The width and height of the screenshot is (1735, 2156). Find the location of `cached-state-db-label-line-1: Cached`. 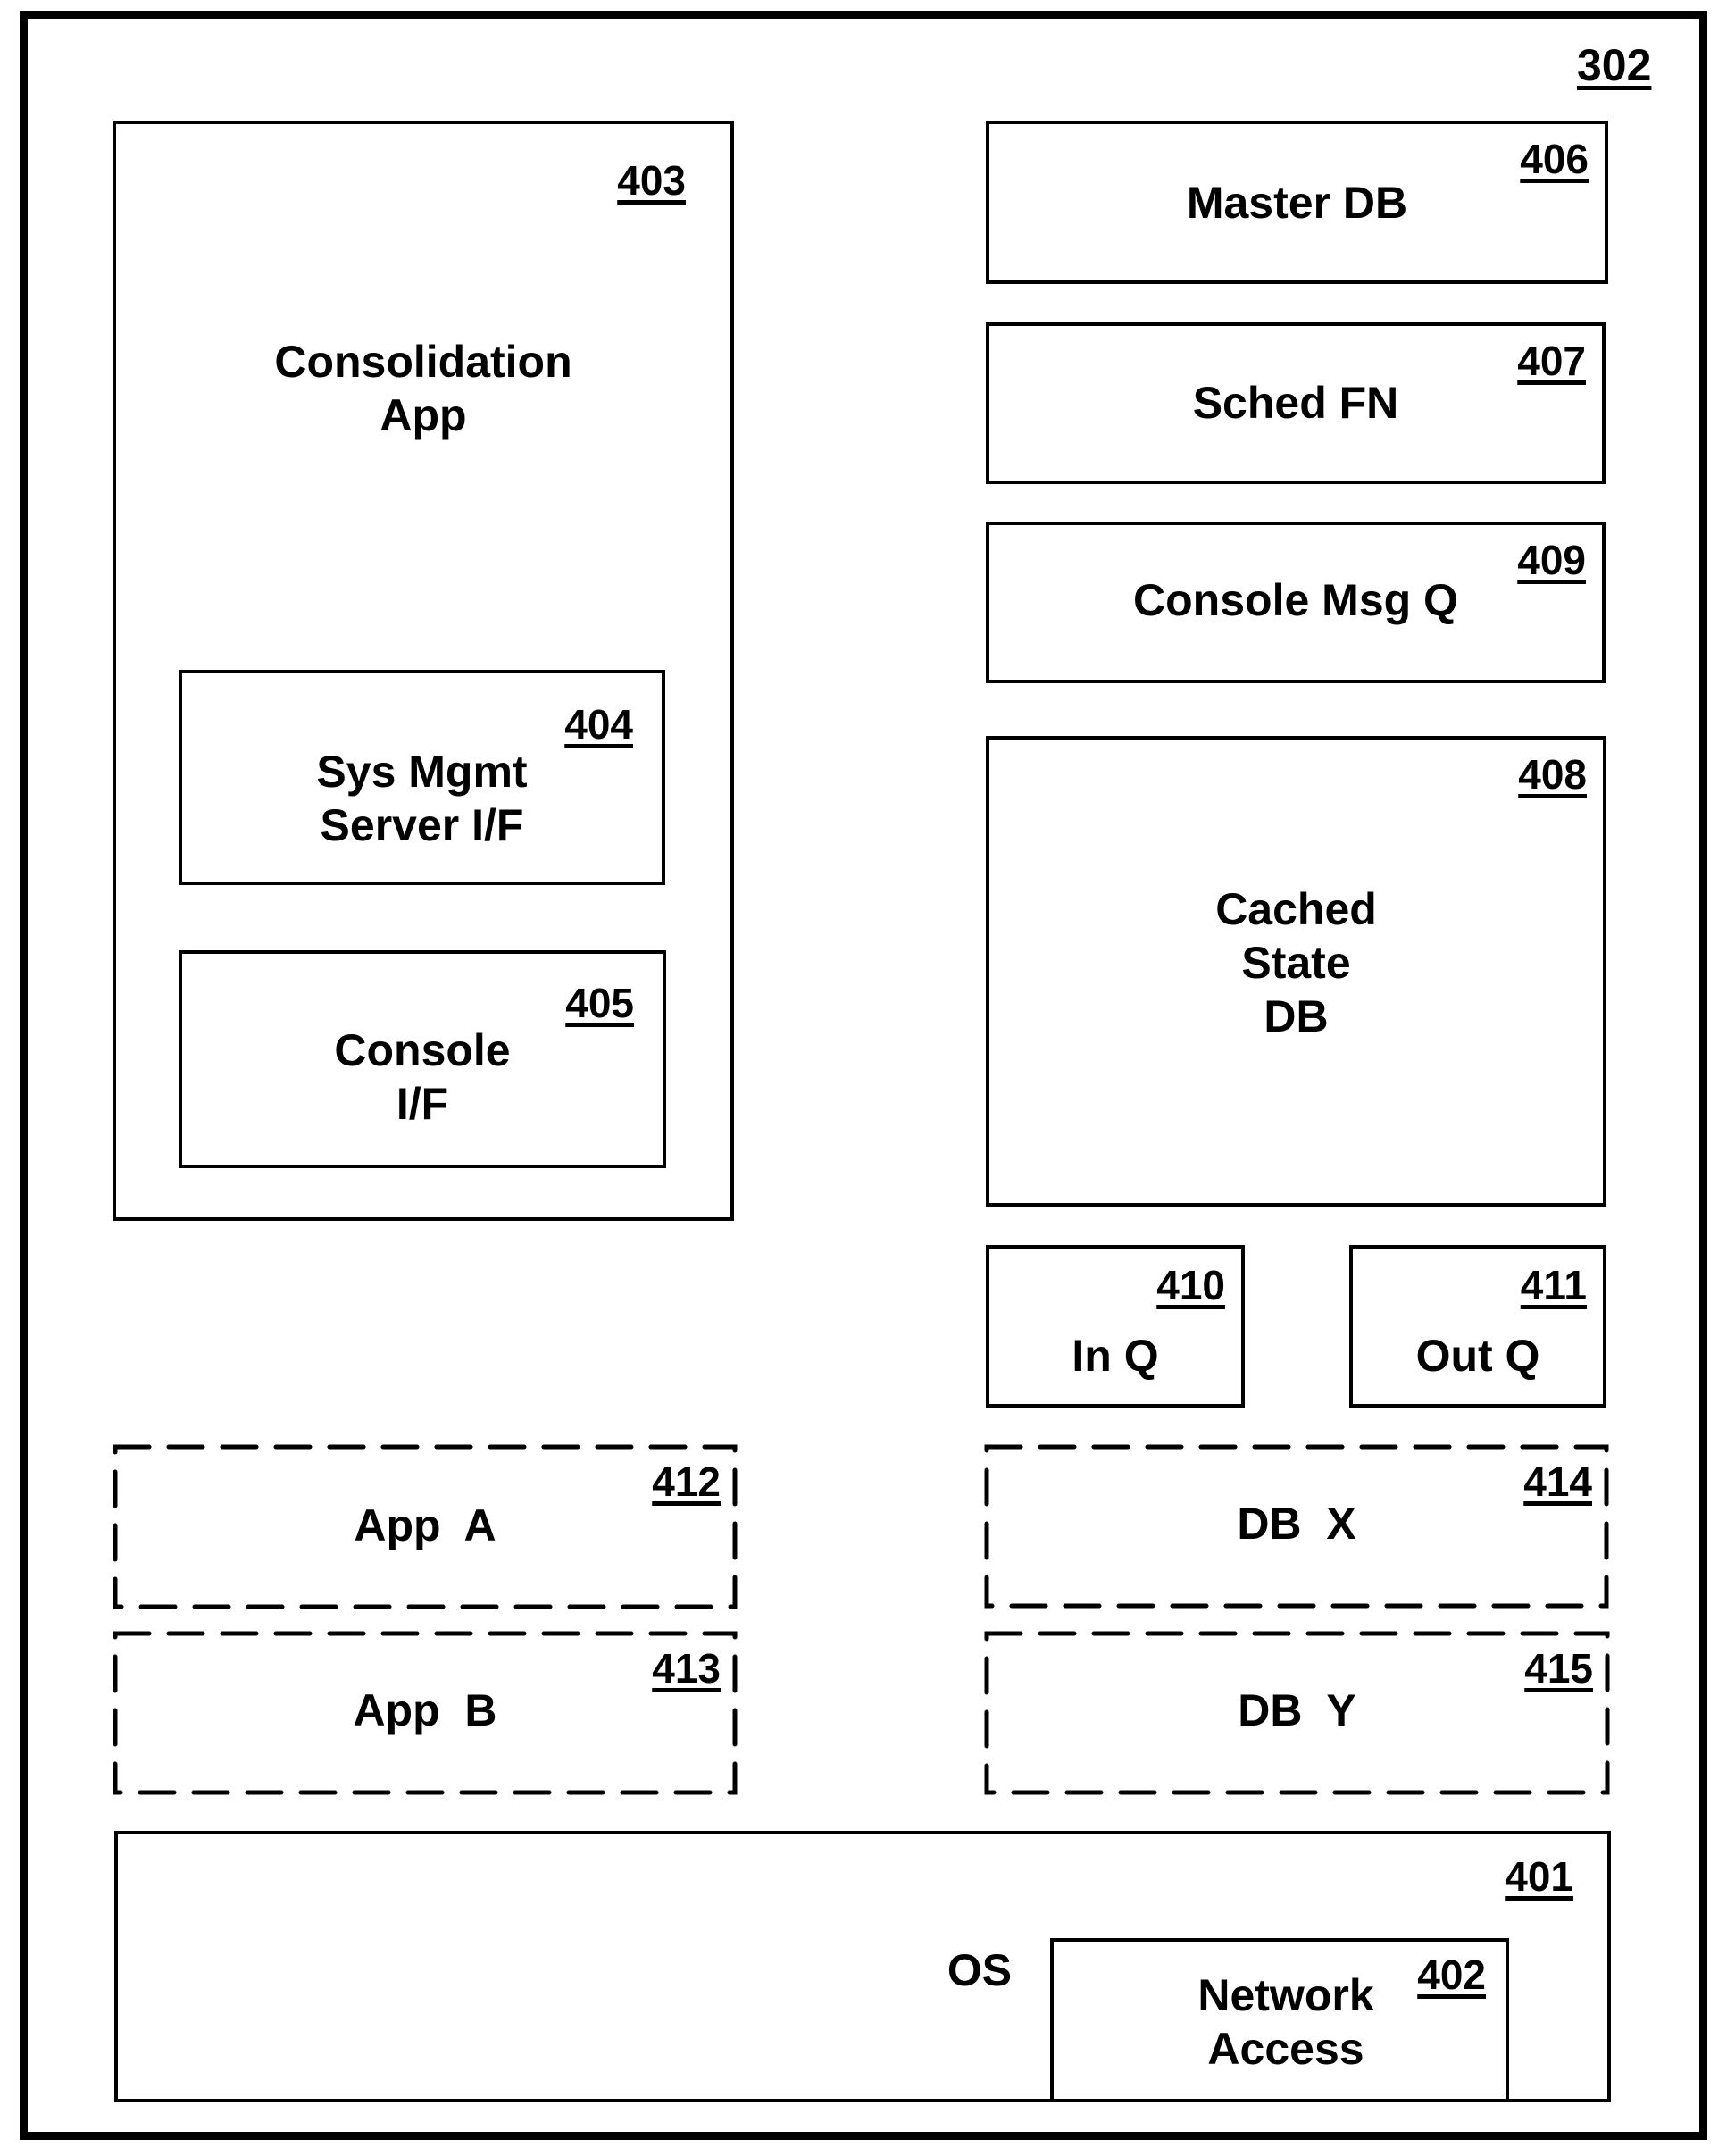

cached-state-db-label-line-1: Cached is located at coordinates (1296, 909).